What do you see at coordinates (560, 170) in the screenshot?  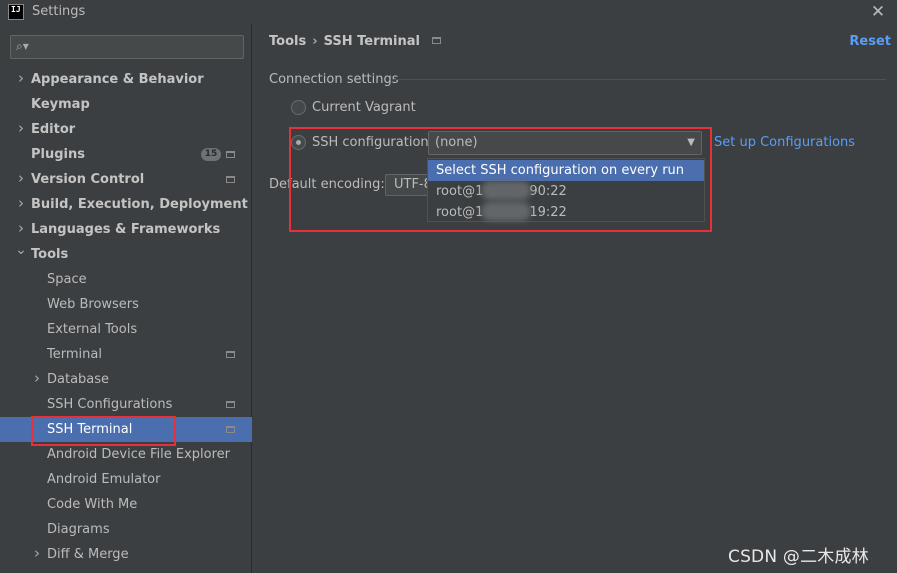 I see `dropdown-item-label: Select SSH configuration on every run` at bounding box center [560, 170].